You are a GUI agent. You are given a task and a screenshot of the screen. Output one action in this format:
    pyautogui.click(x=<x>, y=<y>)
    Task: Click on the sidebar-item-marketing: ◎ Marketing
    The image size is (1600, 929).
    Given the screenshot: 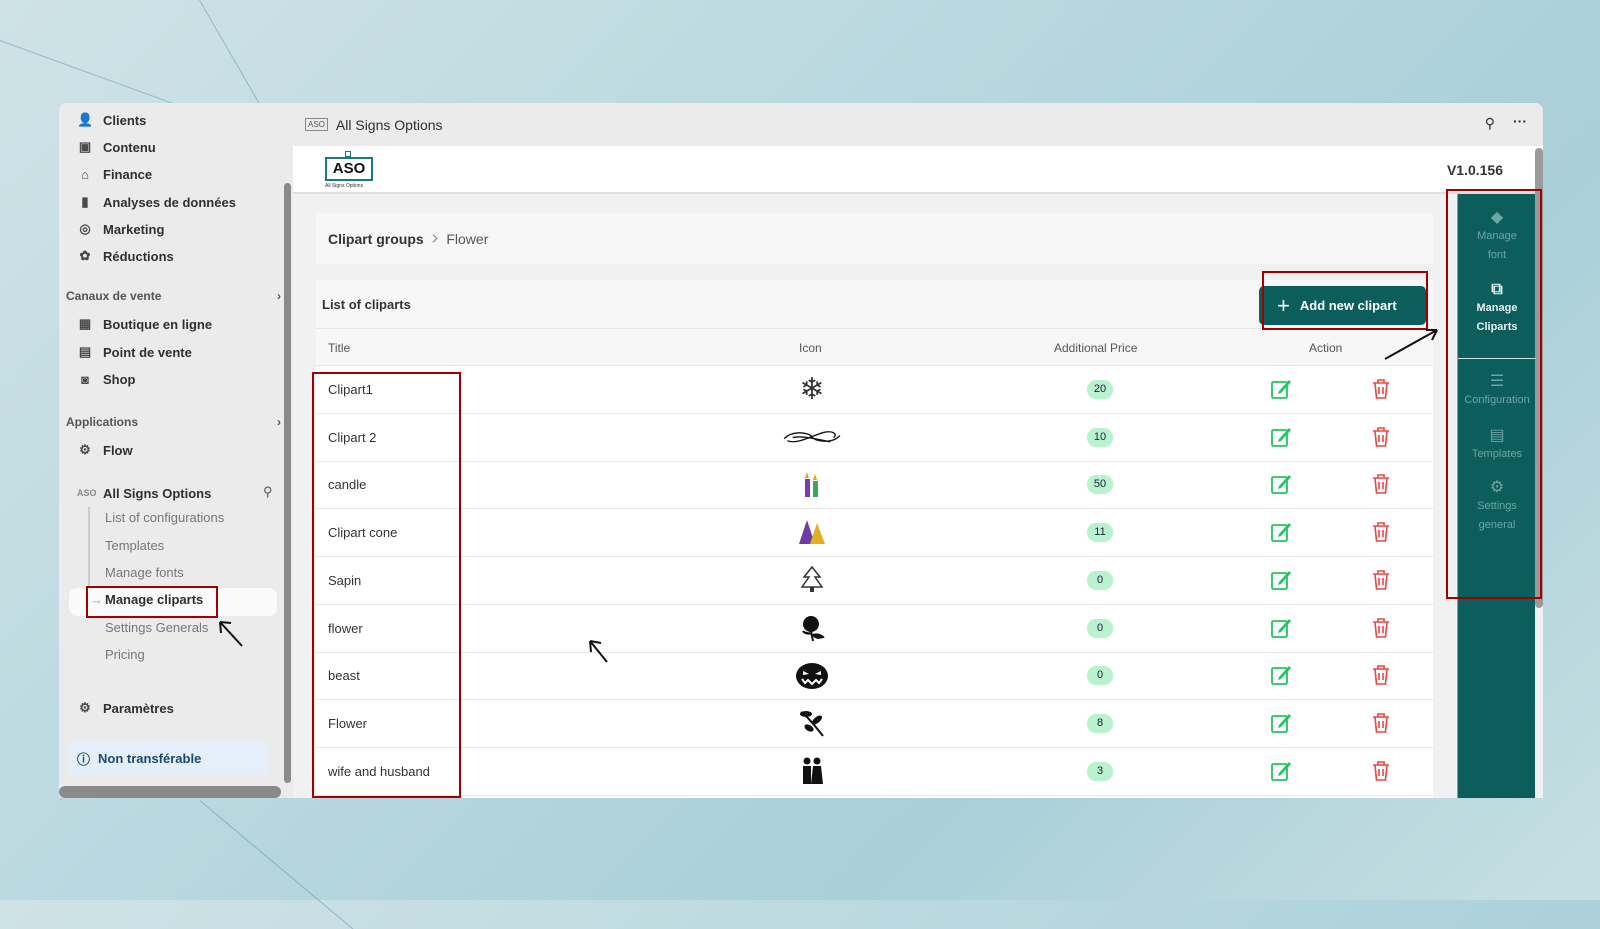 What is the action you would take?
    pyautogui.click(x=120, y=229)
    